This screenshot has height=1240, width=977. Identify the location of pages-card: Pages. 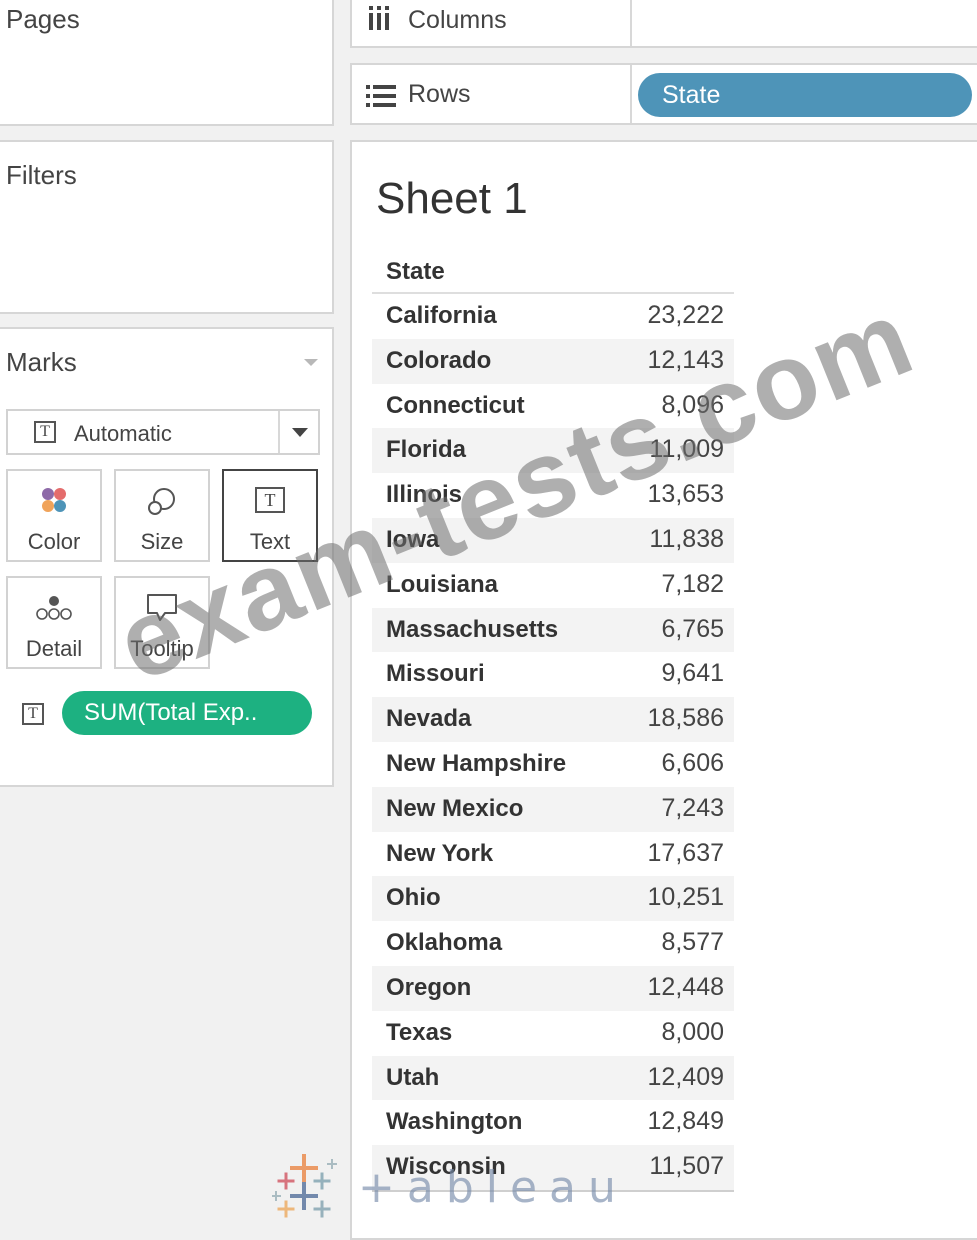
(167, 63).